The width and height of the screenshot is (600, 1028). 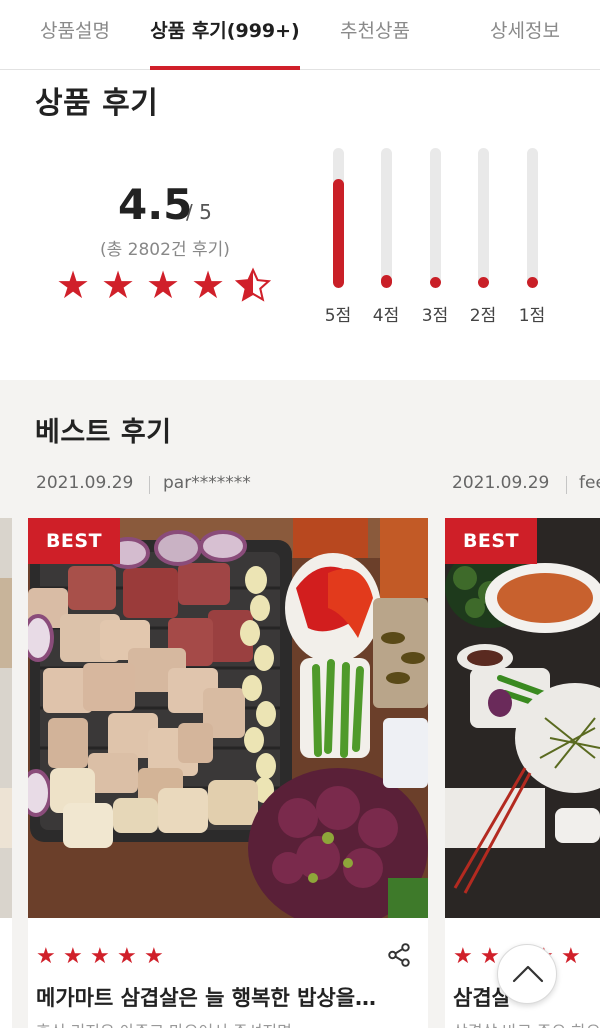 What do you see at coordinates (526, 1023) in the screenshot?
I see `review-snippet: 삼겹살 바로 주으 하오` at bounding box center [526, 1023].